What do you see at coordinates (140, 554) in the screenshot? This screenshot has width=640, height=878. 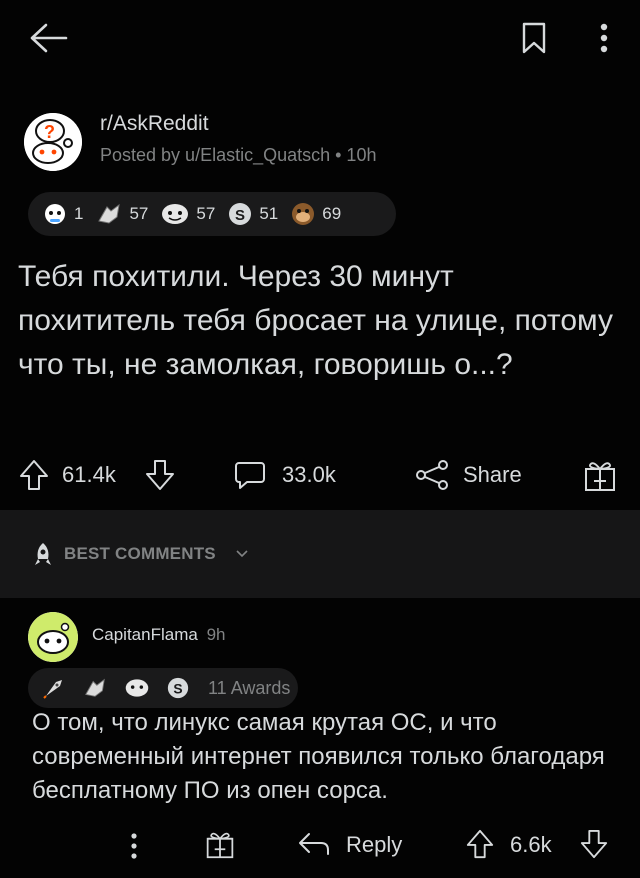 I see `sort-label: BEST COMMENTS` at bounding box center [140, 554].